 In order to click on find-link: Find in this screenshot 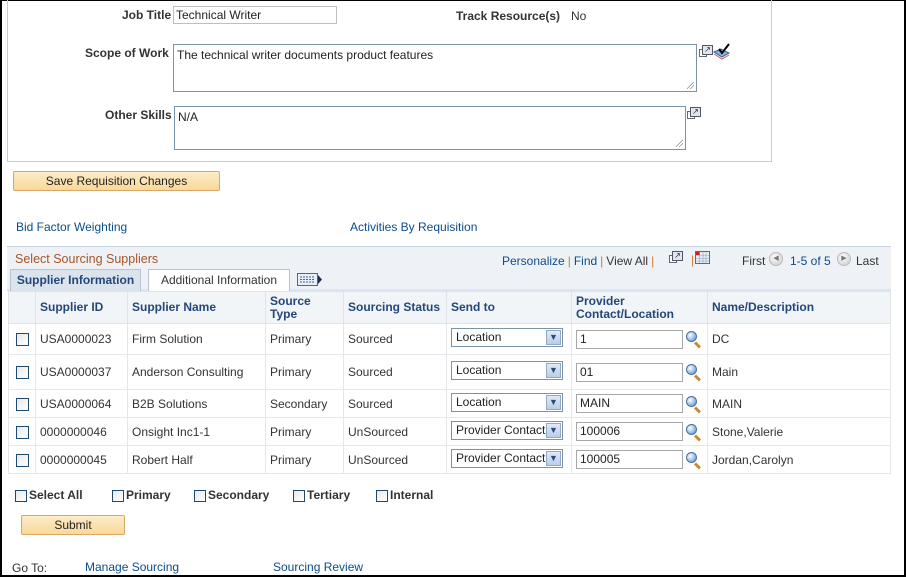, I will do `click(585, 261)`.